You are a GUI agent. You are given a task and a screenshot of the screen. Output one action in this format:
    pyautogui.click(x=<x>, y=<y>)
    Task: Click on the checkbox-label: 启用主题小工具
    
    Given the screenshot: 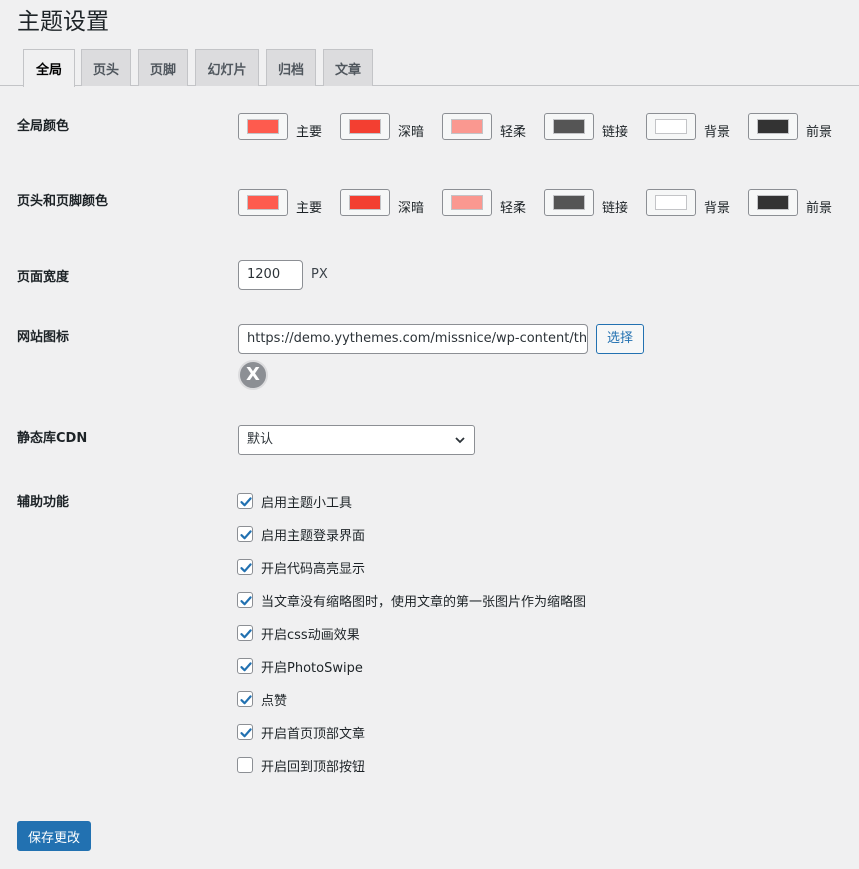 What is the action you would take?
    pyautogui.click(x=307, y=503)
    